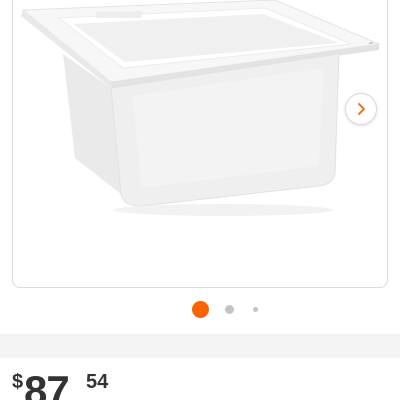 The height and width of the screenshot is (400, 400). I want to click on price-section: $ 87 54, so click(200, 379).